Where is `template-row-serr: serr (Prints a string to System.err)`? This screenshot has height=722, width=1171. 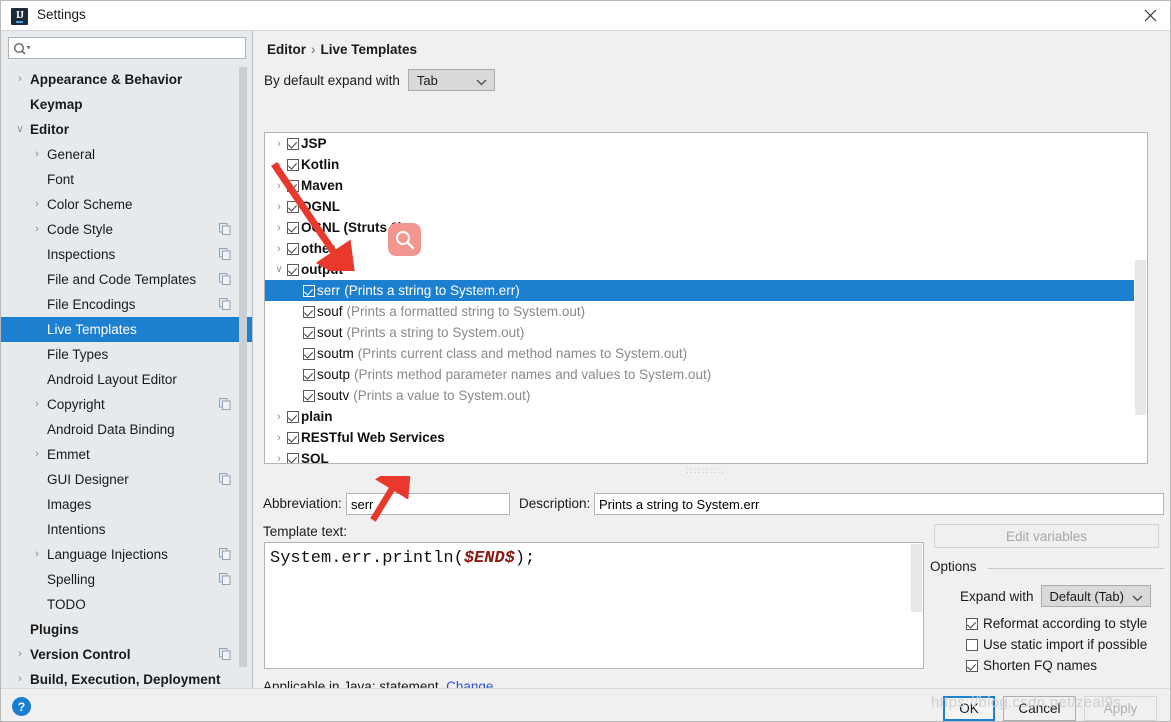 template-row-serr: serr (Prints a string to System.err) is located at coordinates (706, 290).